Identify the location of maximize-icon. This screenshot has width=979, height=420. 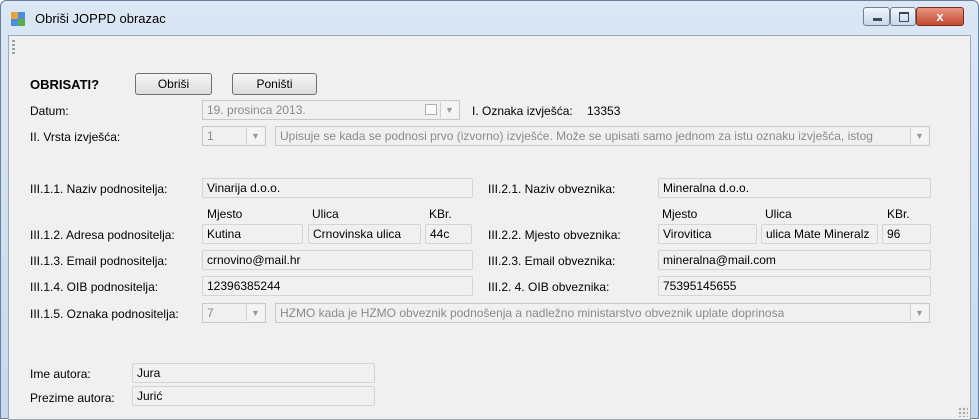
(904, 17).